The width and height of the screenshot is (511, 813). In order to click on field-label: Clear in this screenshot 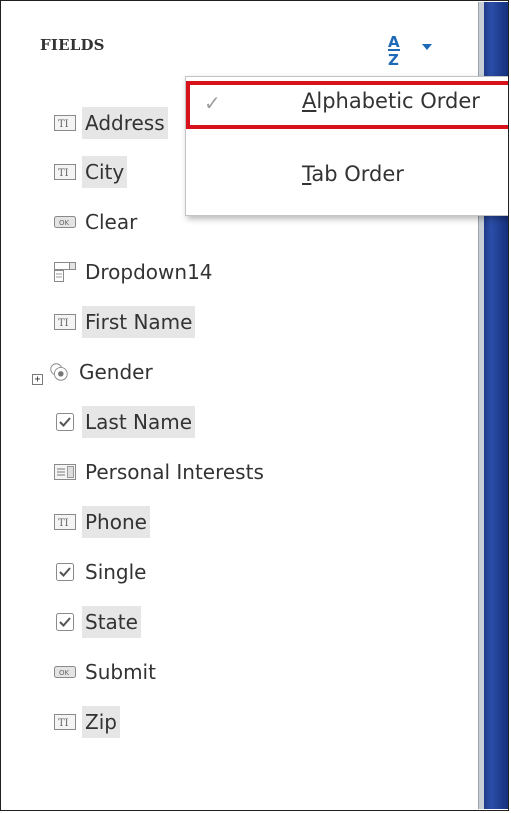, I will do `click(111, 222)`.